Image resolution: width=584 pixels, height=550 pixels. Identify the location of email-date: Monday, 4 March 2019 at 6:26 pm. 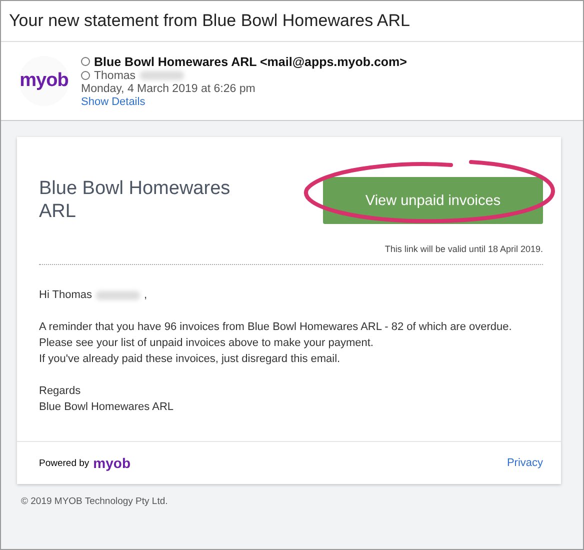
(168, 88).